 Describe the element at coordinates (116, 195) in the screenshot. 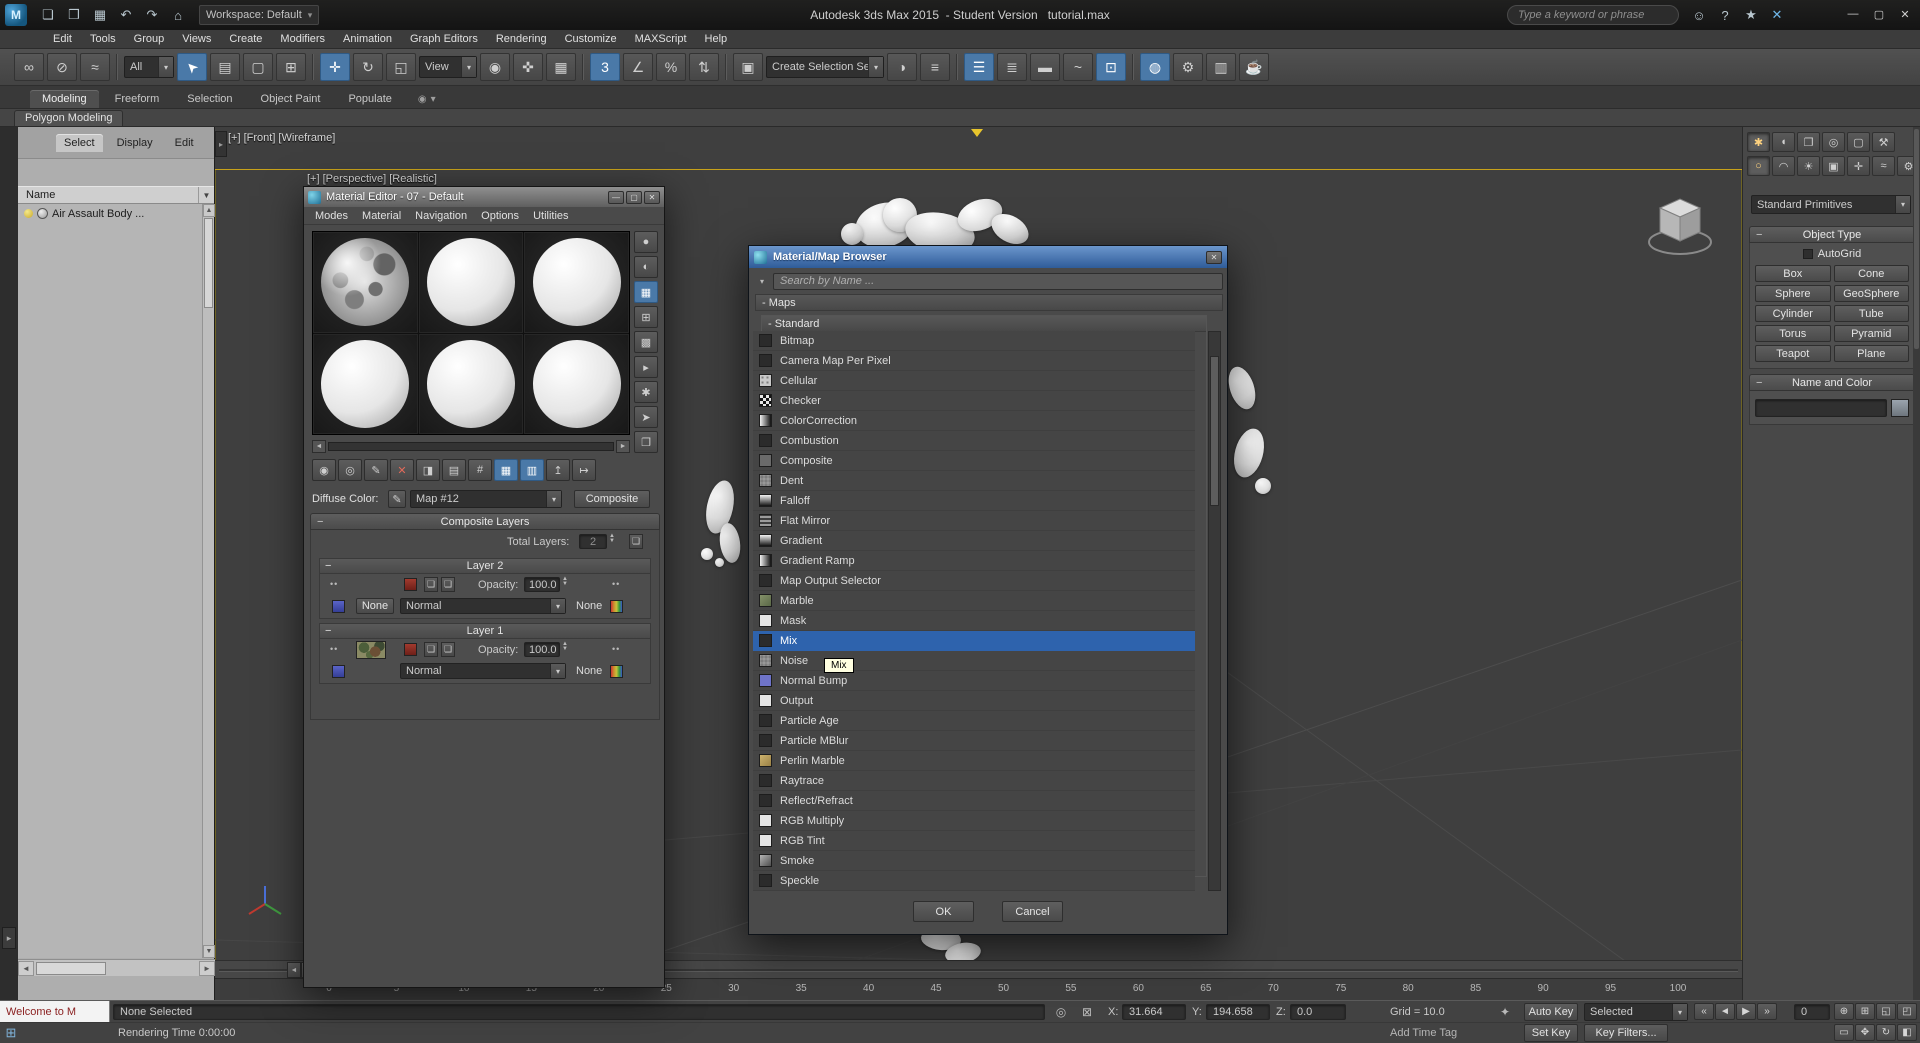

I see `name-column-header: Name ▼` at that location.